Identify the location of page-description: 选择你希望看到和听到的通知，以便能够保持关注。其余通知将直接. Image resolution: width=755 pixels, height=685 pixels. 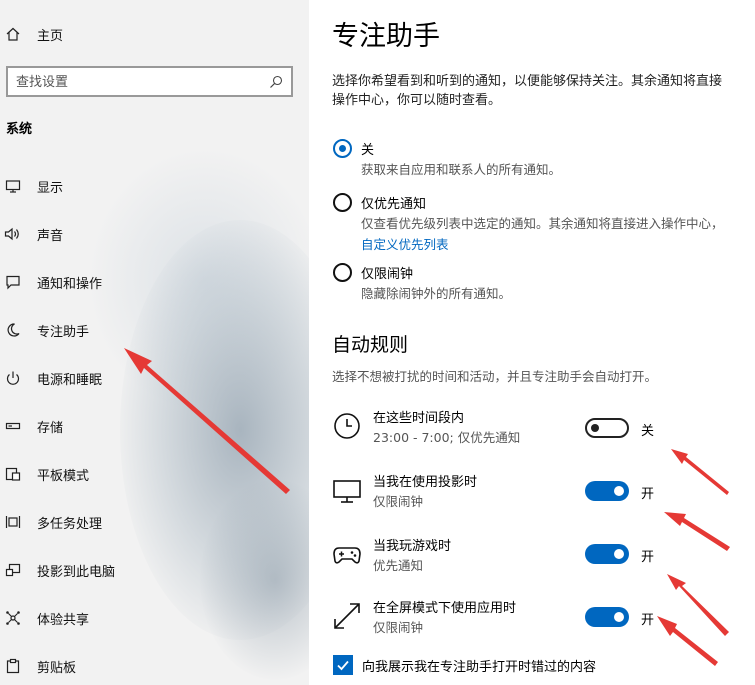
(527, 81).